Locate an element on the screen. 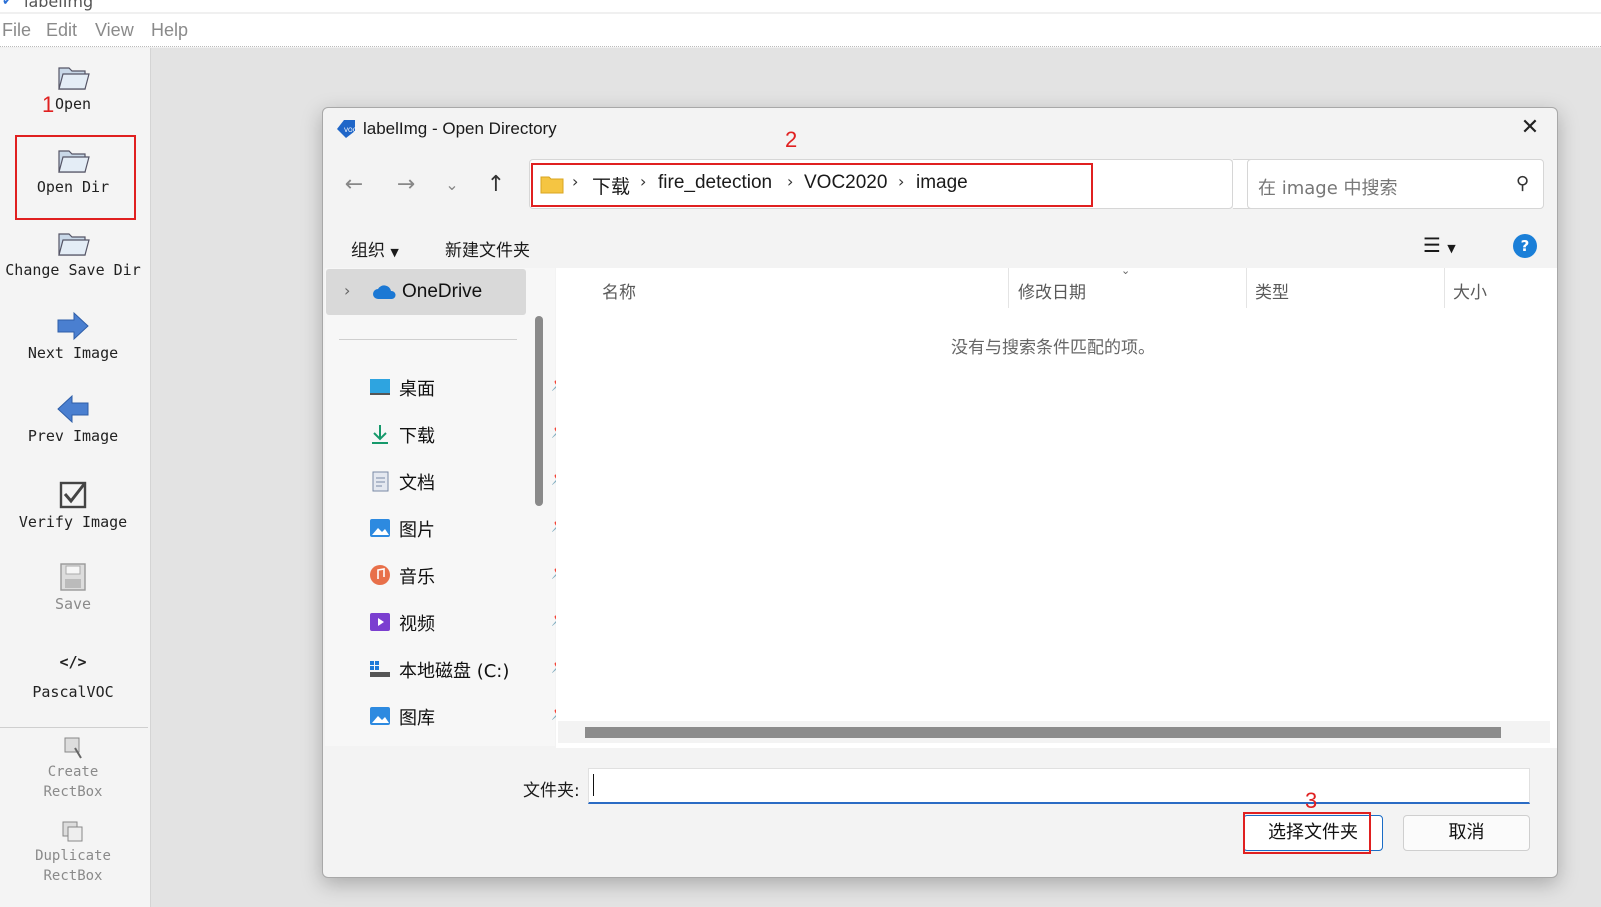  annotation-step-2: 2 is located at coordinates (791, 139).